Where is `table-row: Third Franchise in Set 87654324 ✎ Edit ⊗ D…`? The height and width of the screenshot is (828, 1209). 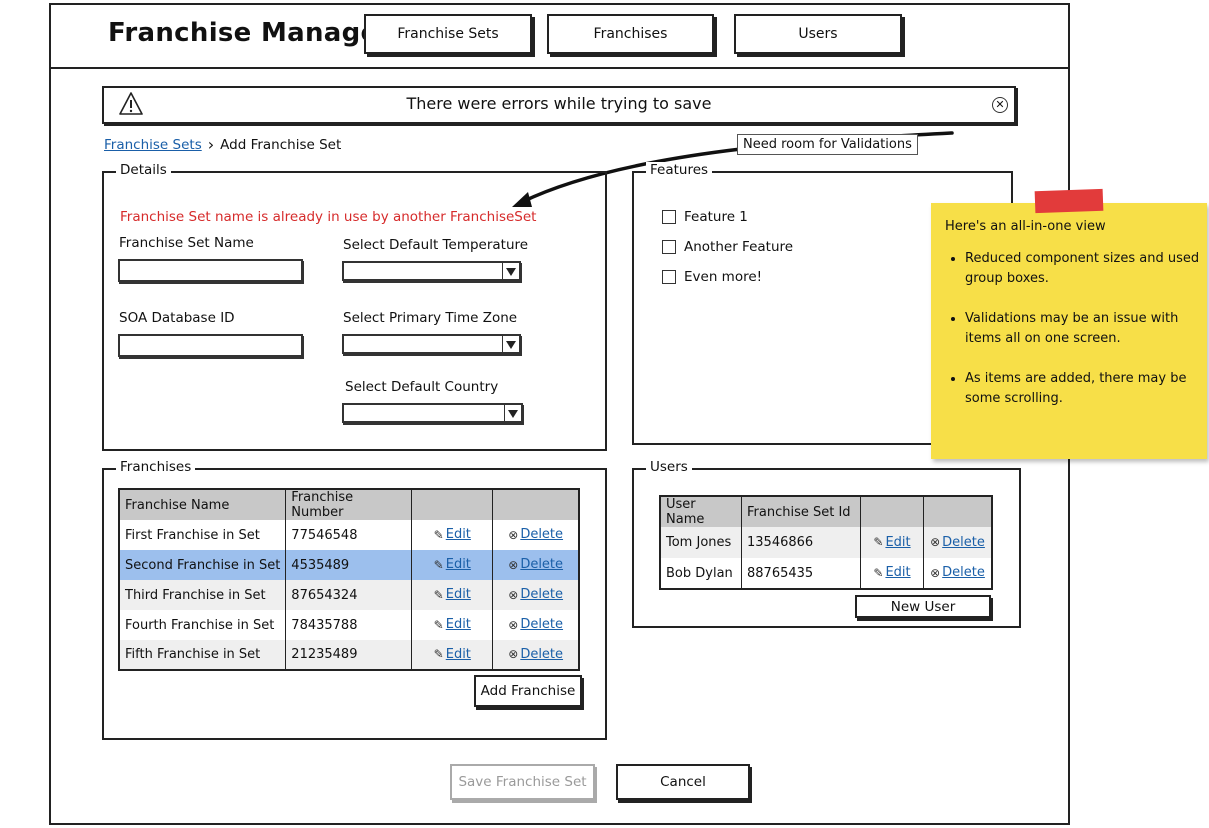
table-row: Third Franchise in Set 87654324 ✎ Edit ⊗ D… is located at coordinates (349, 595).